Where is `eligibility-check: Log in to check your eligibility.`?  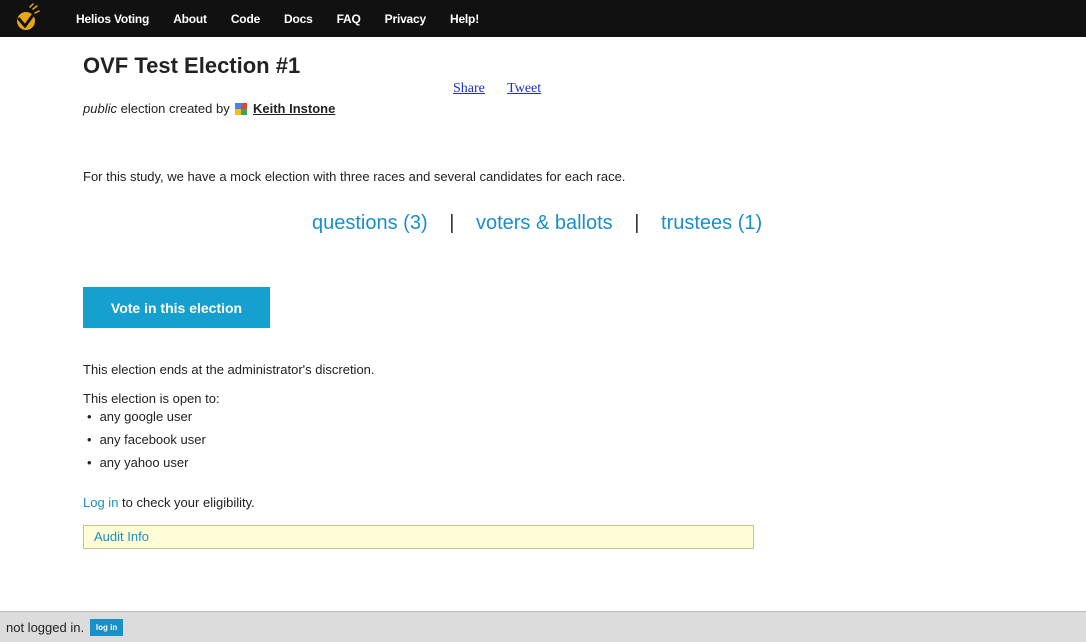 eligibility-check: Log in to check your eligibility. is located at coordinates (169, 502).